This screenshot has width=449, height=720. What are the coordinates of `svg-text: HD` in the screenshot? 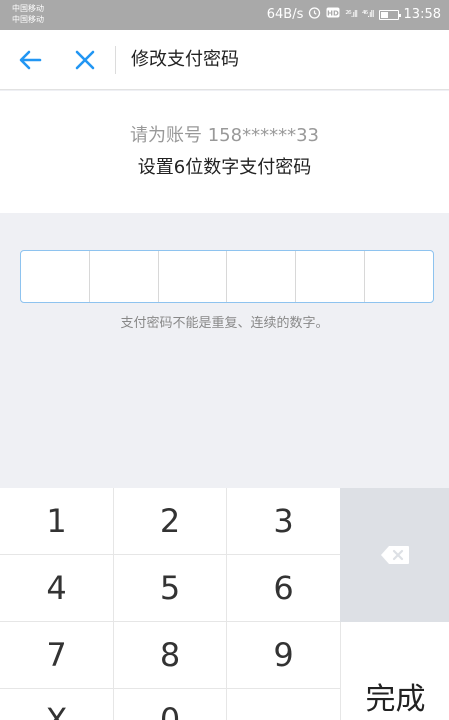 It's located at (334, 13).